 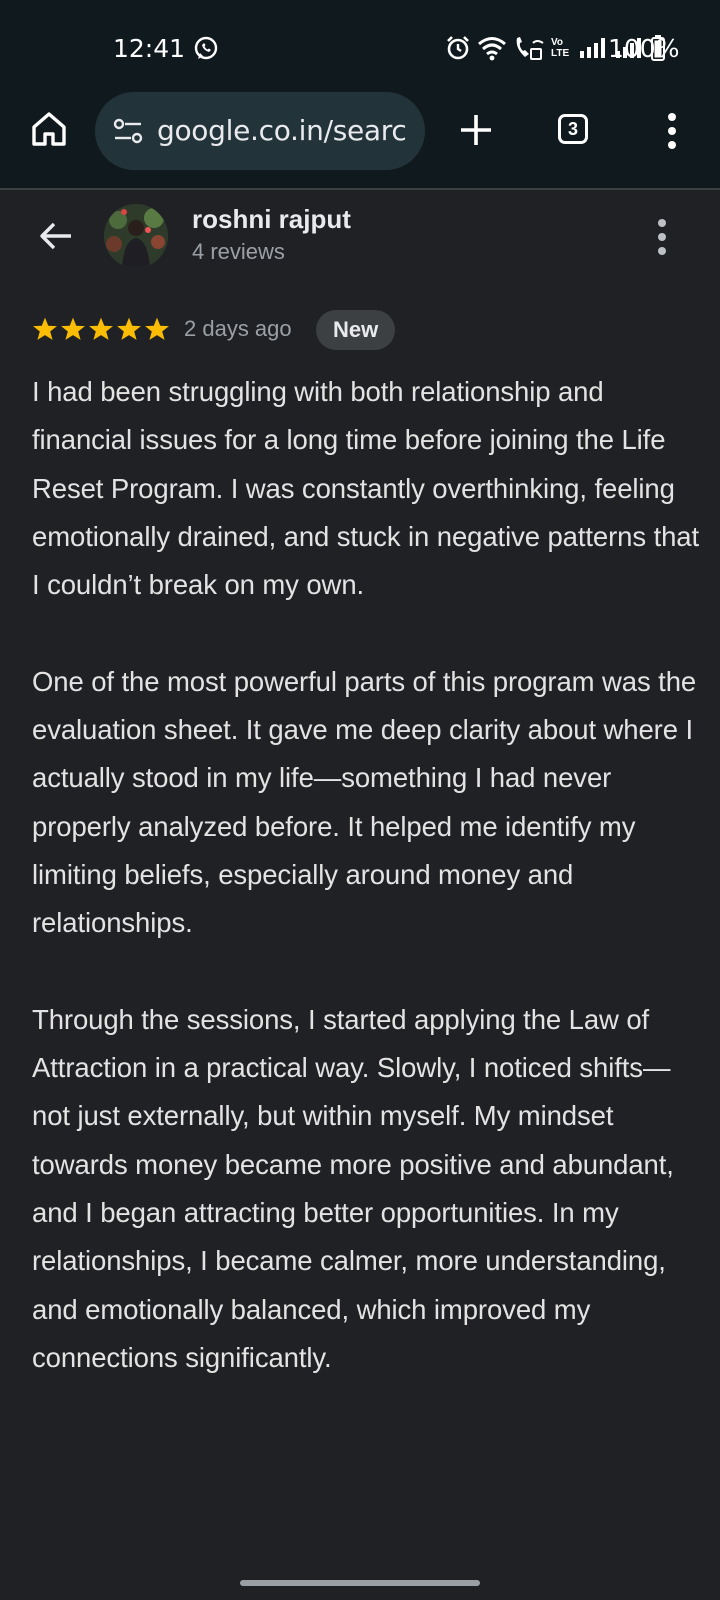 I want to click on menu-icon, so click(x=672, y=131).